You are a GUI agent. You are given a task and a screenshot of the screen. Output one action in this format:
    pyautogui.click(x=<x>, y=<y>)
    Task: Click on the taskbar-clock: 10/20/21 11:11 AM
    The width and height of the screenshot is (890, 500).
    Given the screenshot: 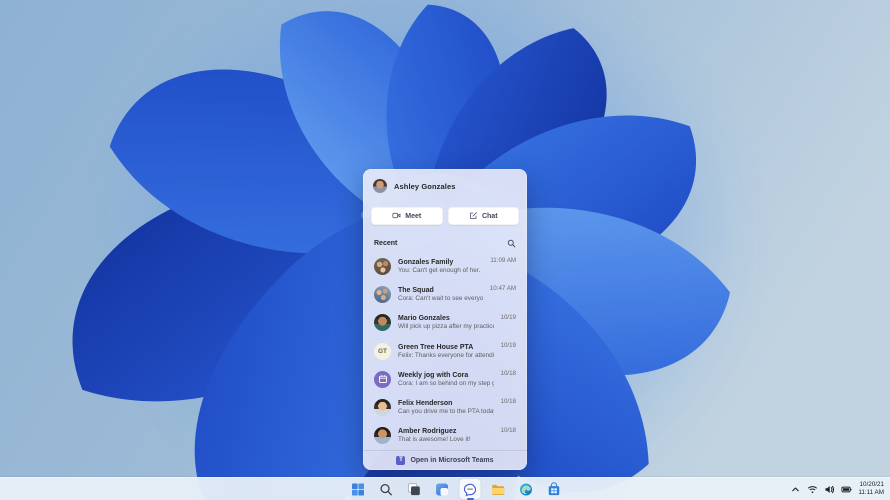 What is the action you would take?
    pyautogui.click(x=872, y=489)
    